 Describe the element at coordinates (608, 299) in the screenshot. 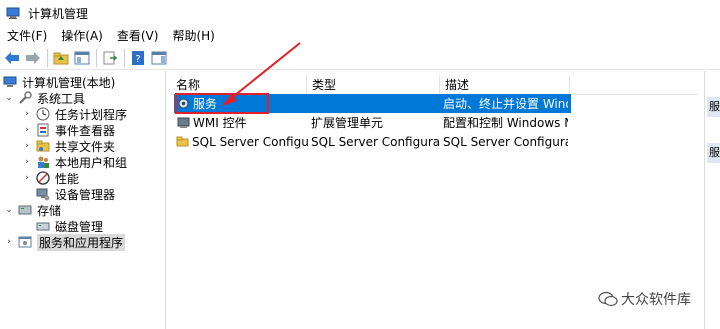

I see `wechat-icon` at that location.